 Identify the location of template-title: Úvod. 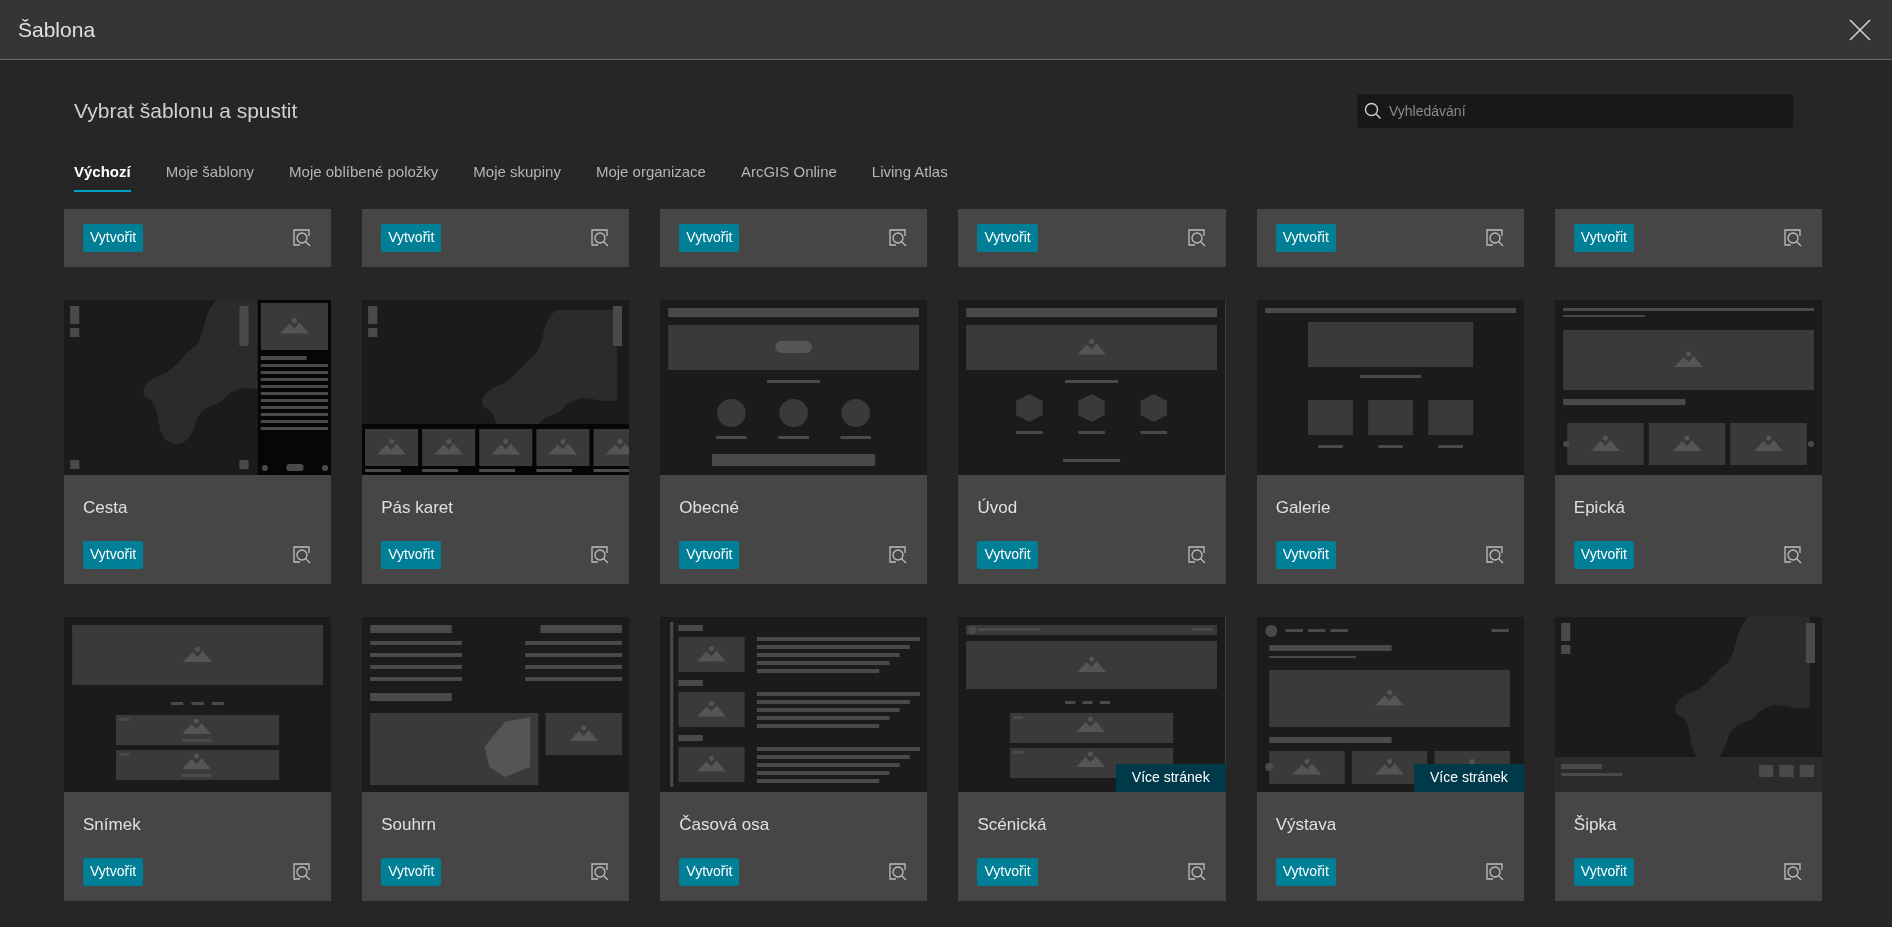
(998, 507).